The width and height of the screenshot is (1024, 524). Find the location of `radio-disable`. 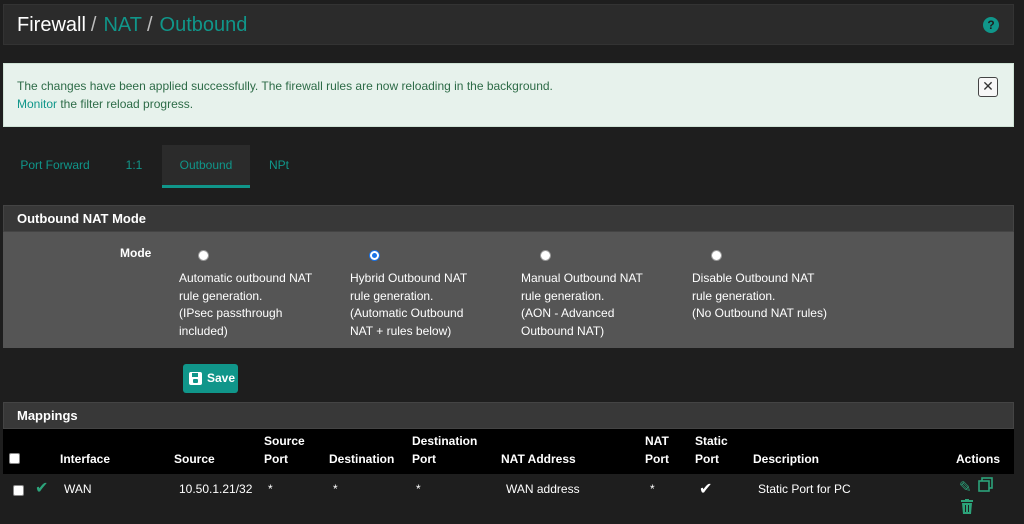

radio-disable is located at coordinates (716, 255).